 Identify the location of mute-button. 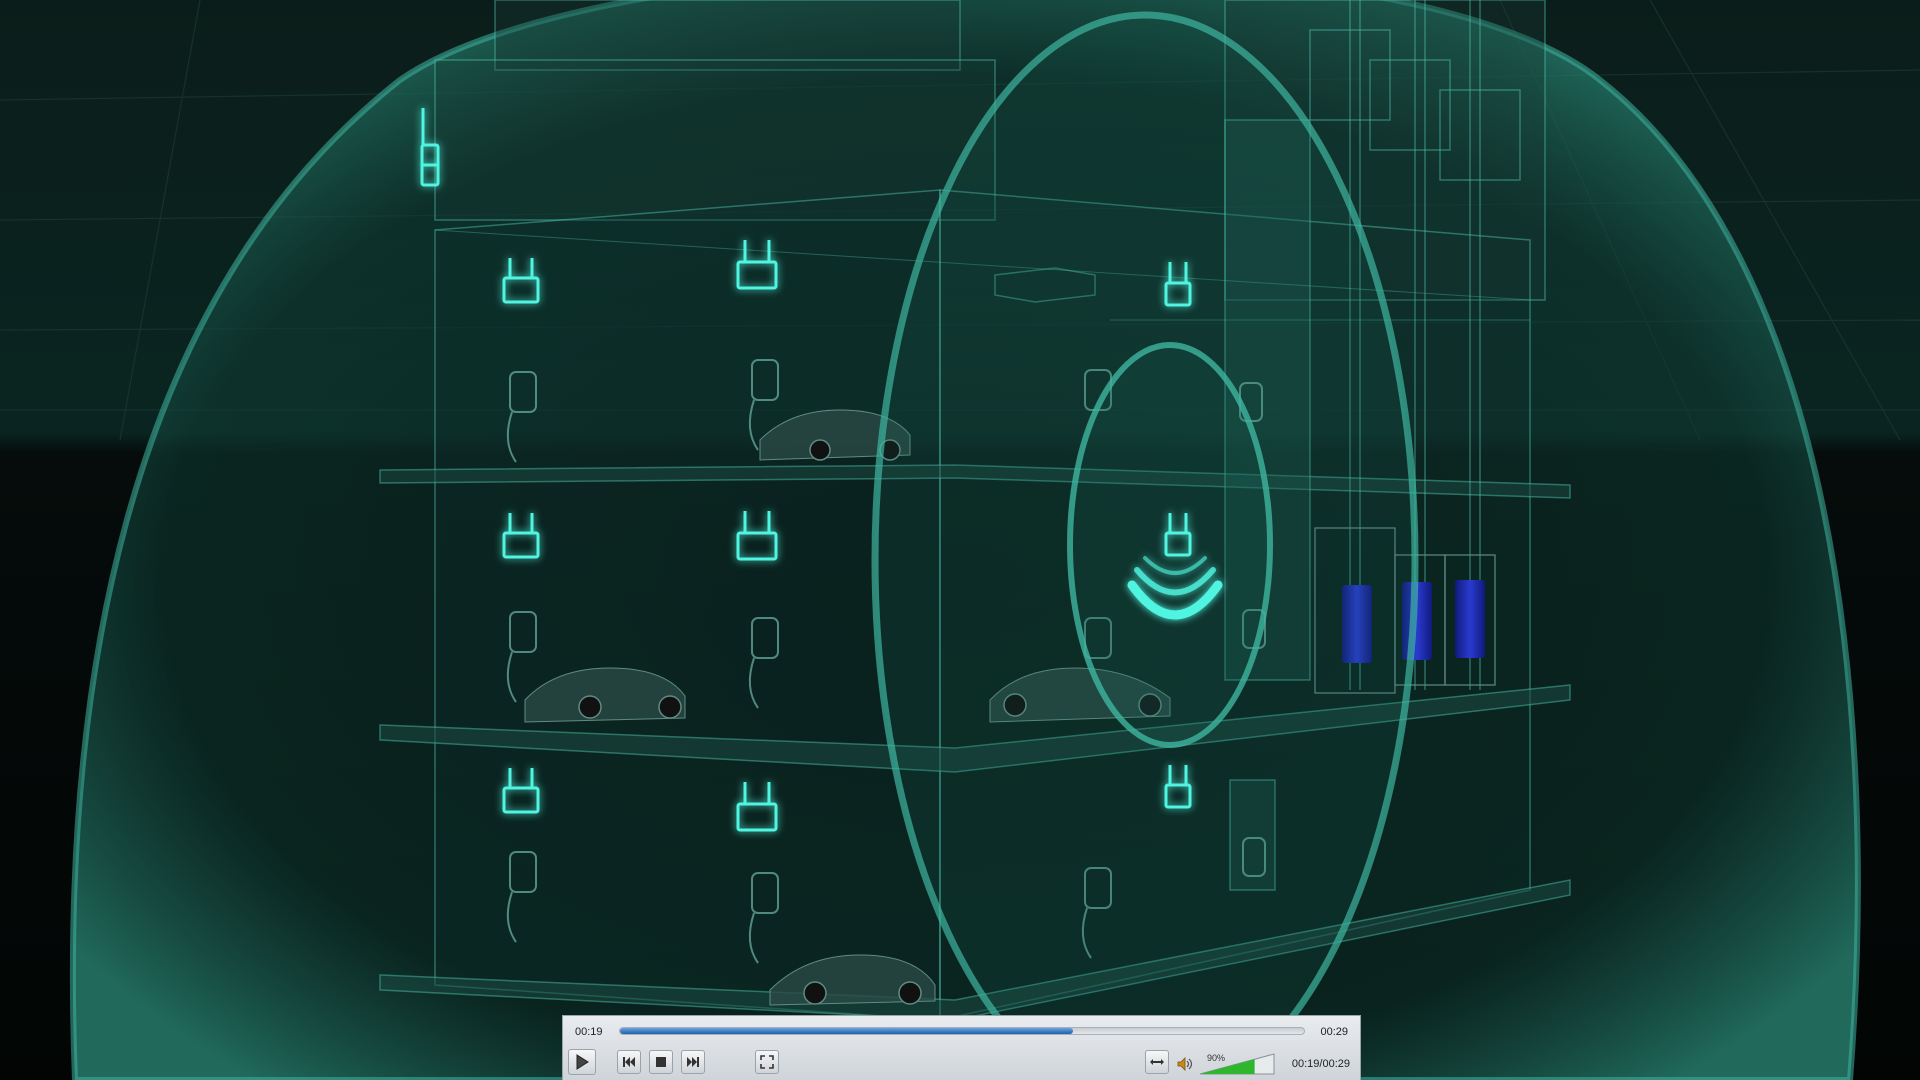
(1185, 1064).